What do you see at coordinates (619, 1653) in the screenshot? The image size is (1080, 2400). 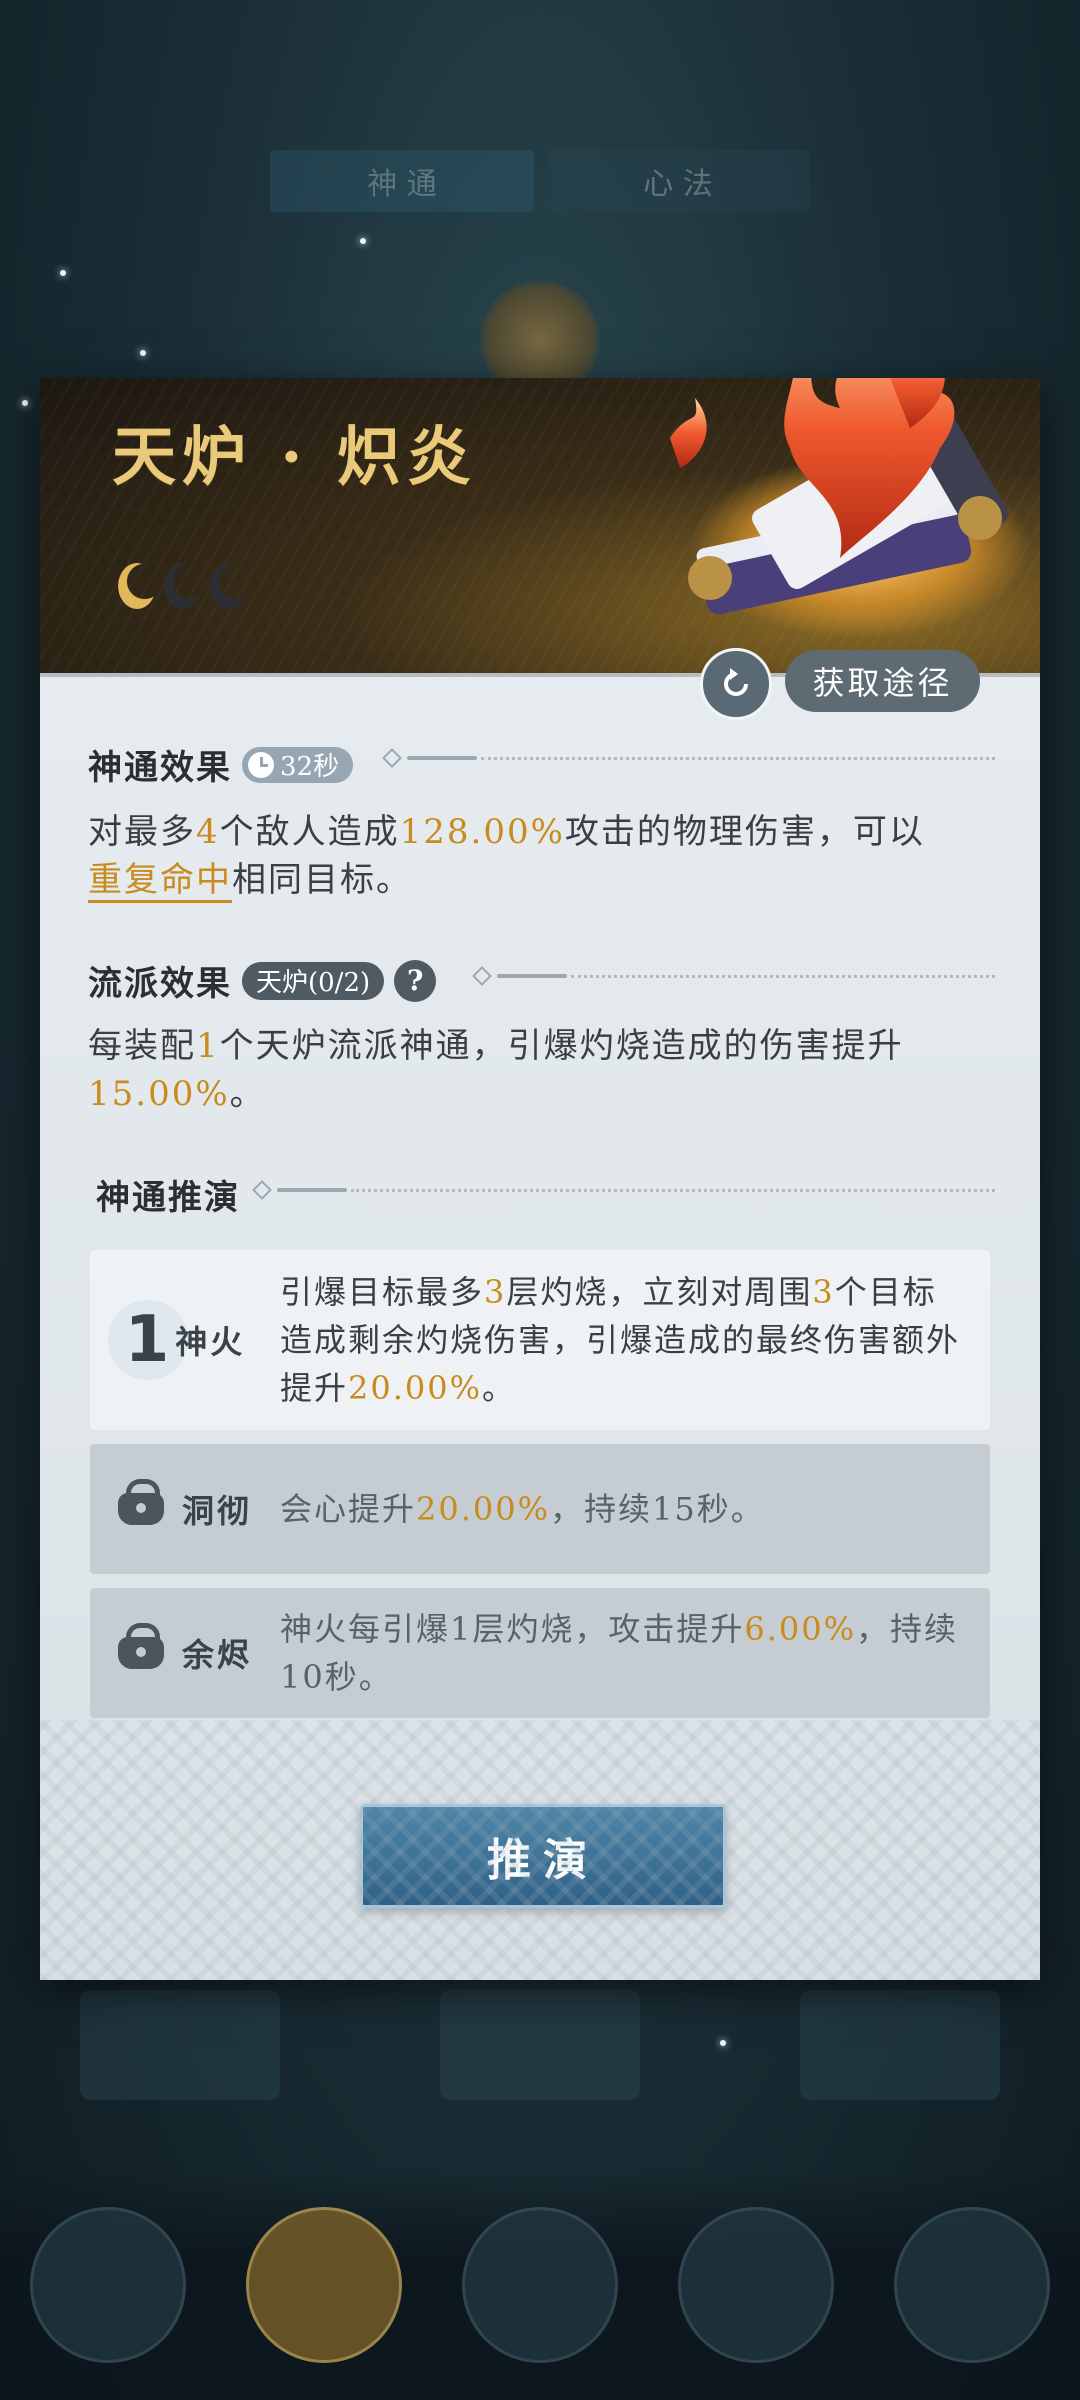 I see `tier-description: 神火每引爆1层灼烧，攻击提升6.00%，持续10秒。` at bounding box center [619, 1653].